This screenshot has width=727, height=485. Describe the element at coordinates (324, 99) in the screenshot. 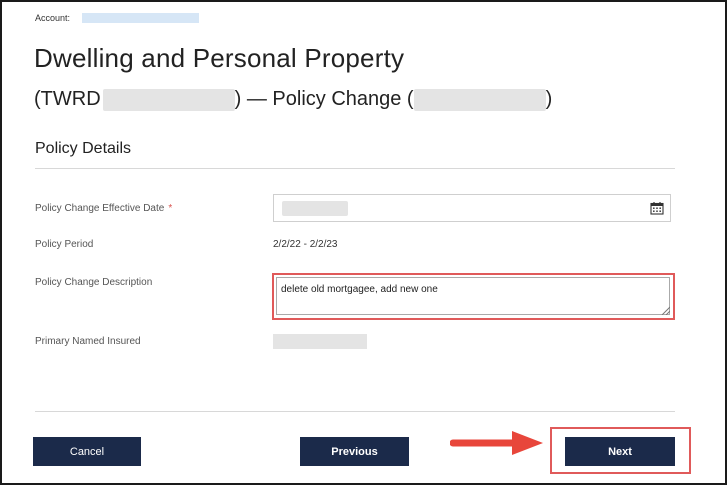

I see `subtitle-middle: ) — Policy Change (` at that location.